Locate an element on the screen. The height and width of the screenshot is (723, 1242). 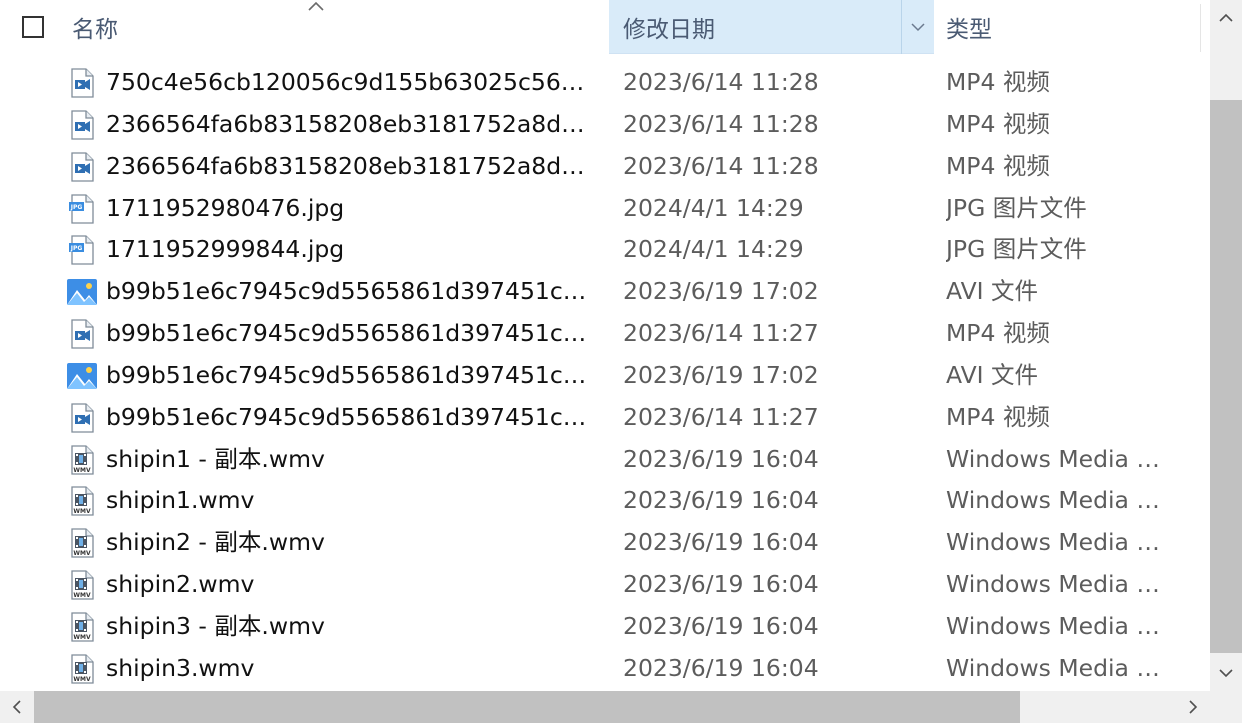
chevron-right-icon is located at coordinates (1193, 707).